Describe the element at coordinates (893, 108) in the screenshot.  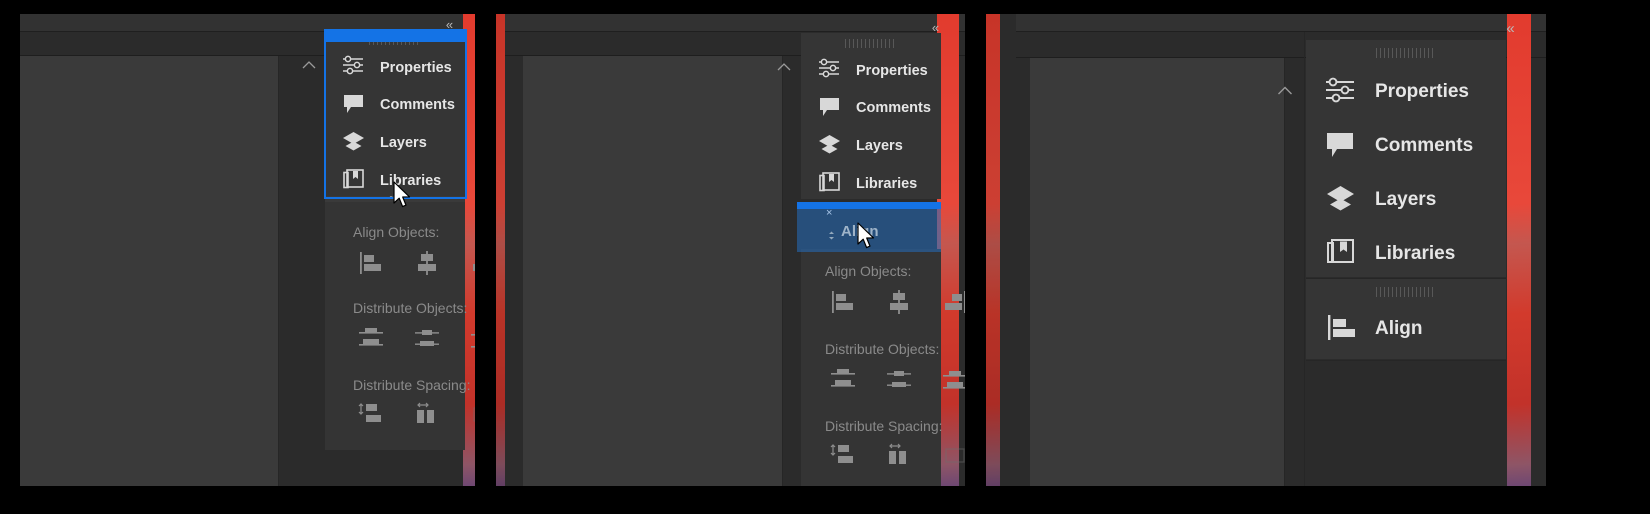
I see `sidebar-item-label: Comments` at that location.